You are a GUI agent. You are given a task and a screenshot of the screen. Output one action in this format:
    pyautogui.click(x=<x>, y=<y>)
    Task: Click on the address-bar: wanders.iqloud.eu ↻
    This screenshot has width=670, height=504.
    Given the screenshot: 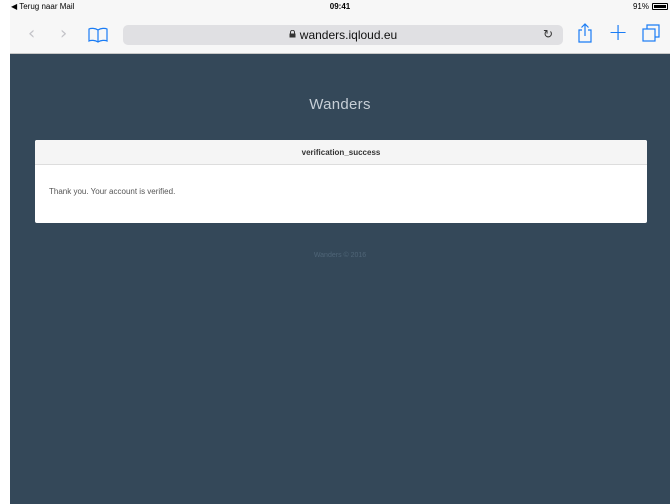 What is the action you would take?
    pyautogui.click(x=343, y=35)
    